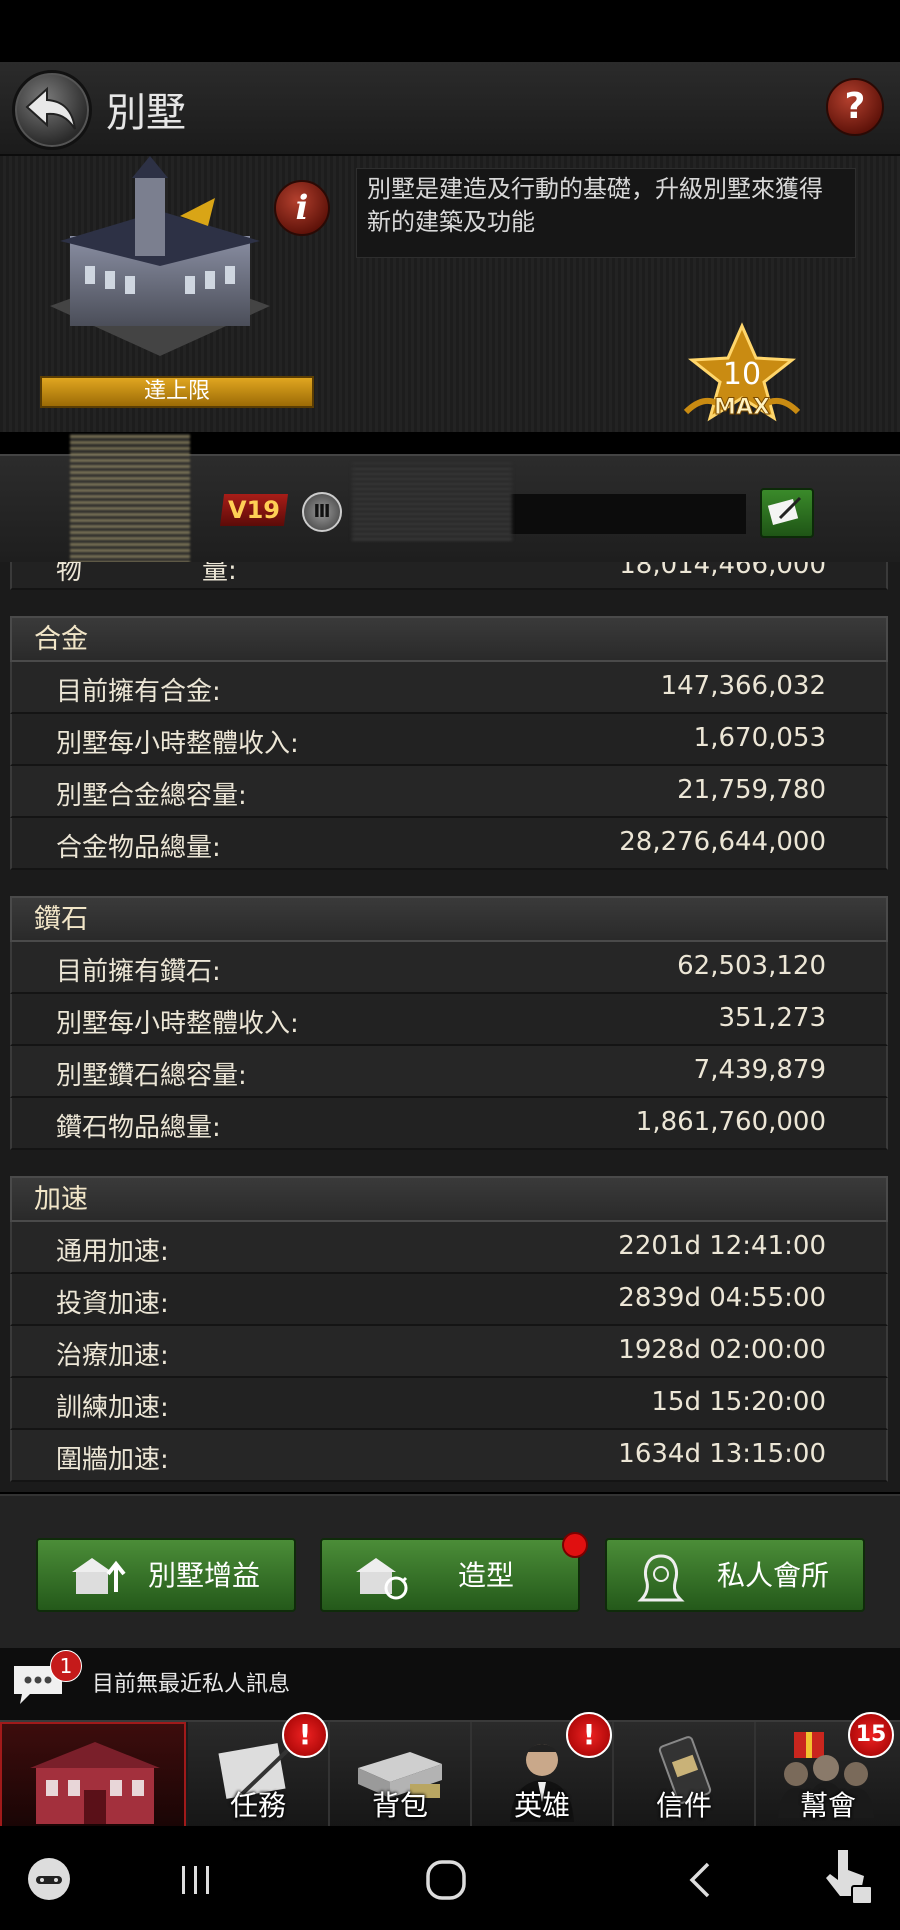 Image resolution: width=900 pixels, height=1930 pixels. What do you see at coordinates (848, 1877) in the screenshot?
I see `touch-lock-icon` at bounding box center [848, 1877].